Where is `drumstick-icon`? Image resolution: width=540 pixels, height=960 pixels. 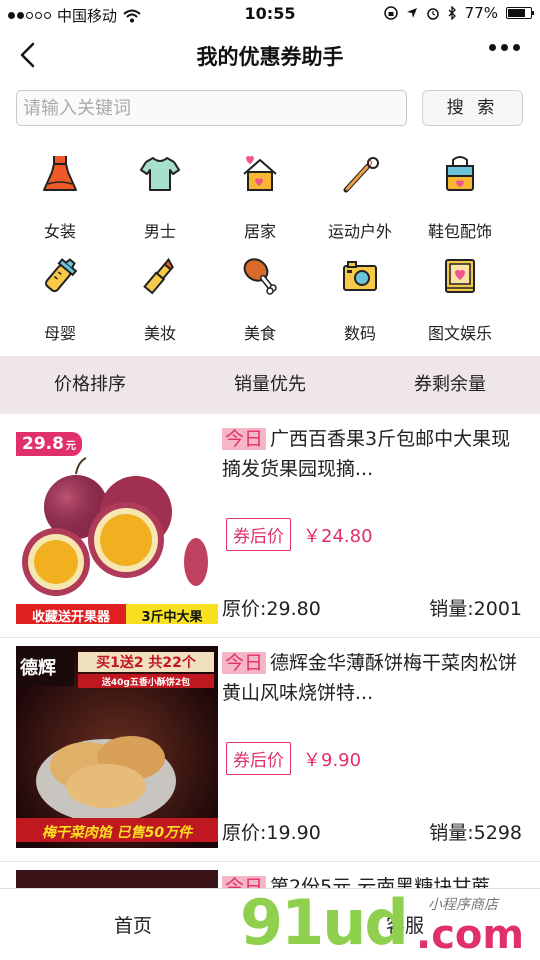
drumstick-icon is located at coordinates (260, 276).